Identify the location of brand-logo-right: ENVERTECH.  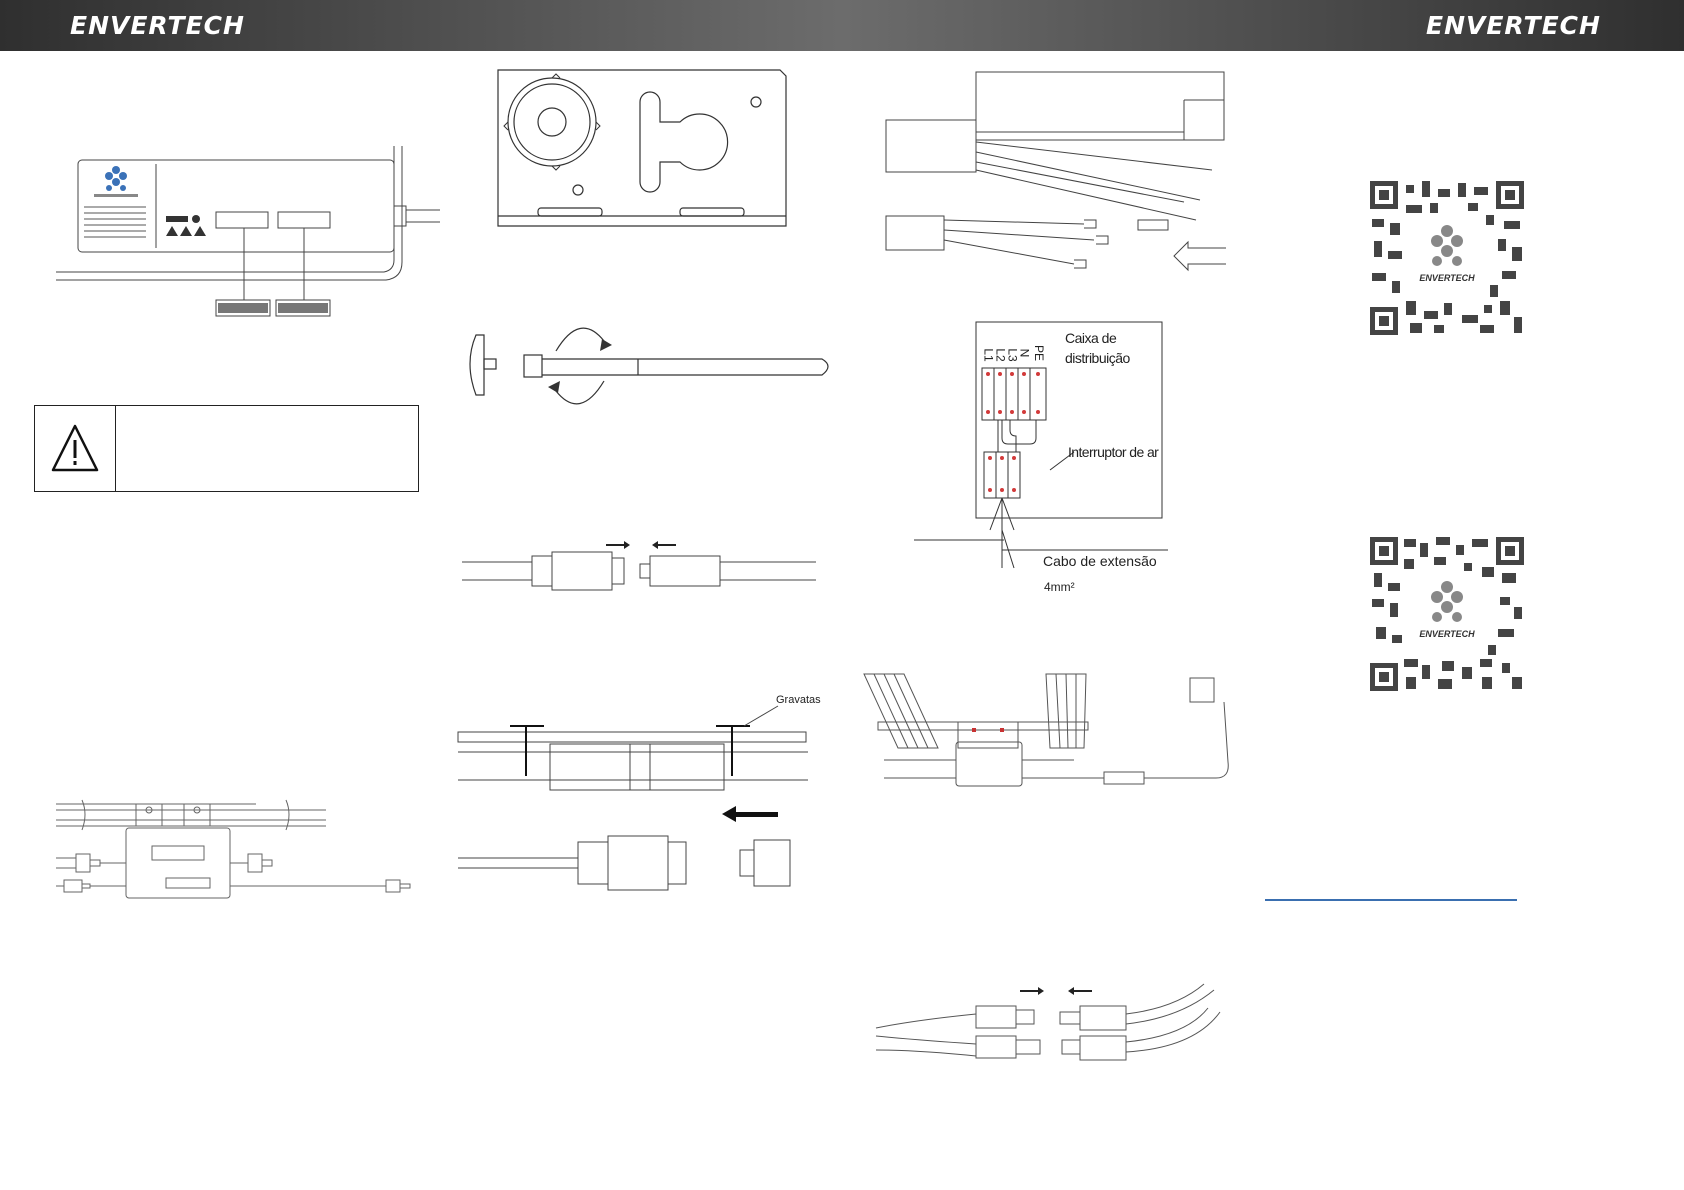
(1513, 25).